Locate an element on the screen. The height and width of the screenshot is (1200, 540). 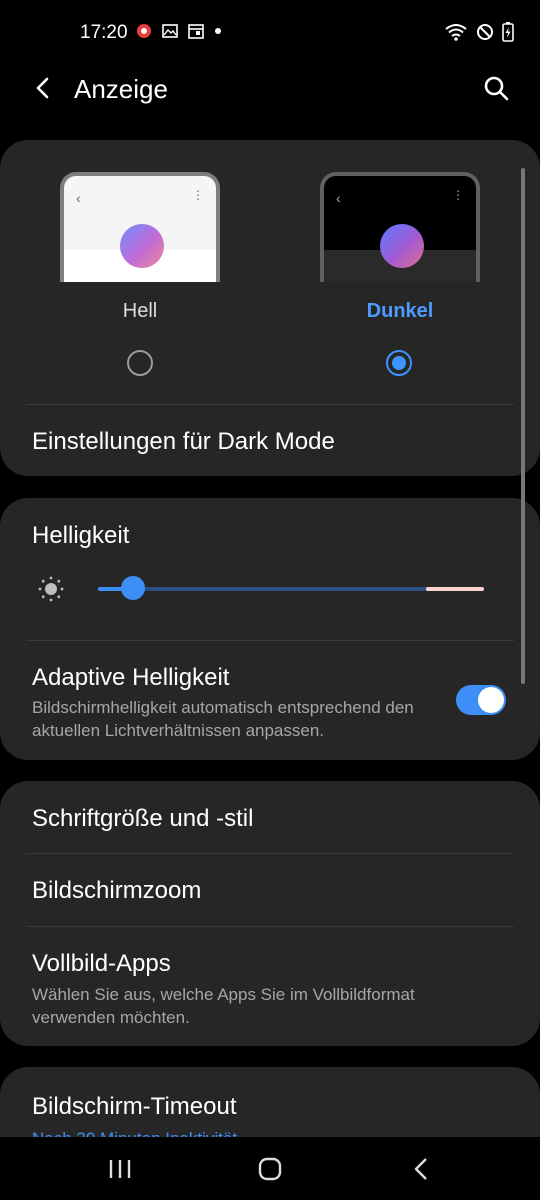
brightness-slider-thumb is located at coordinates (132, 588).